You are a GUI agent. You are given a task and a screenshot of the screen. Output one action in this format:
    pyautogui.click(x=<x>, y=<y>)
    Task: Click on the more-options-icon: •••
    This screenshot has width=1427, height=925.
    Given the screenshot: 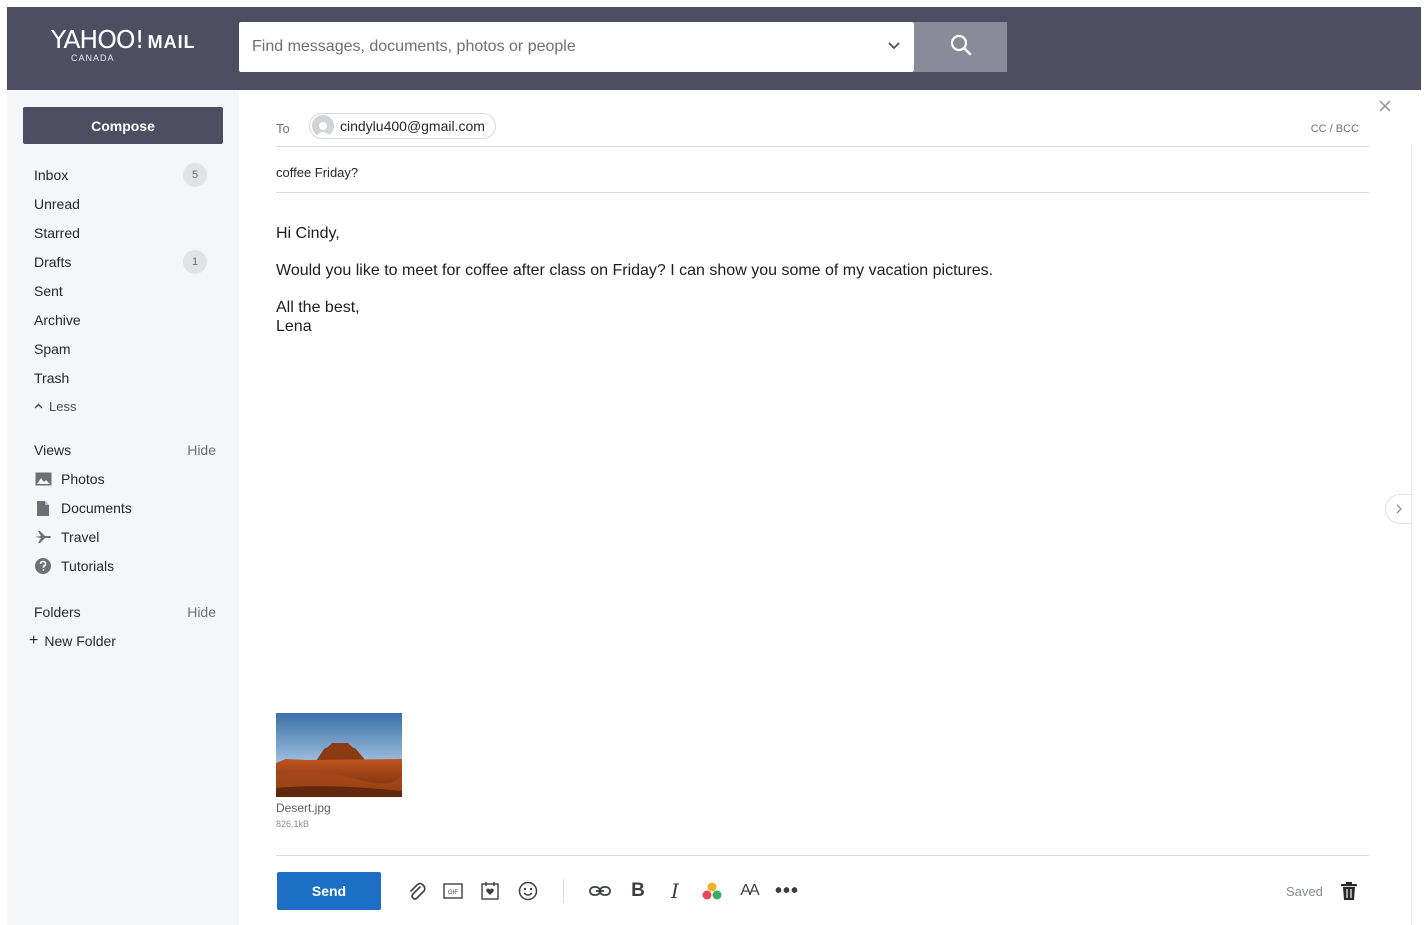 What is the action you would take?
    pyautogui.click(x=787, y=891)
    